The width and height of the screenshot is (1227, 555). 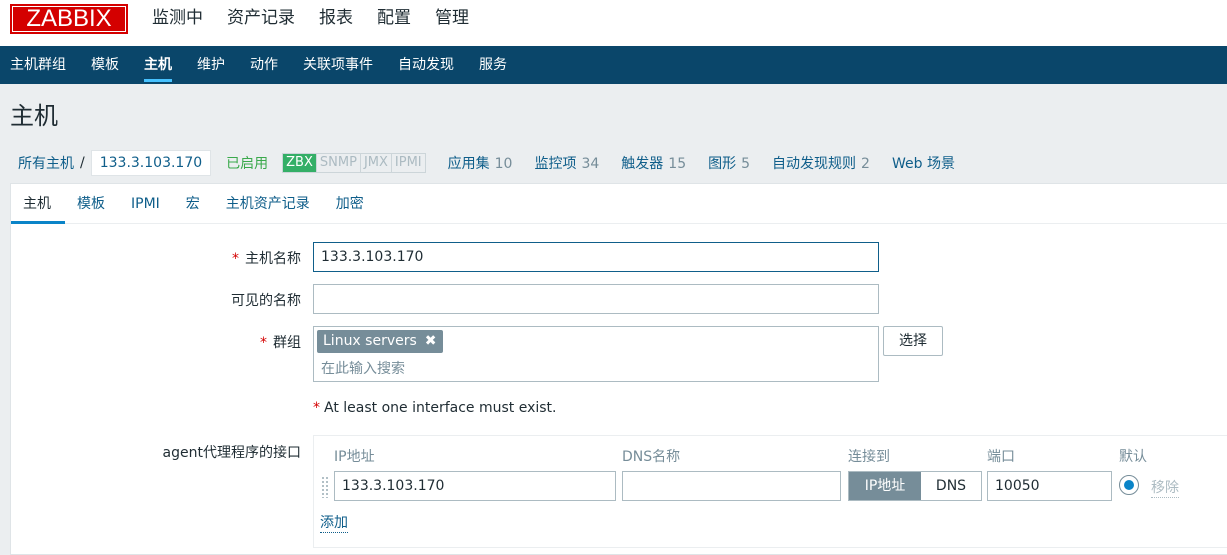 What do you see at coordinates (287, 343) in the screenshot?
I see `groups-label-text: 群组` at bounding box center [287, 343].